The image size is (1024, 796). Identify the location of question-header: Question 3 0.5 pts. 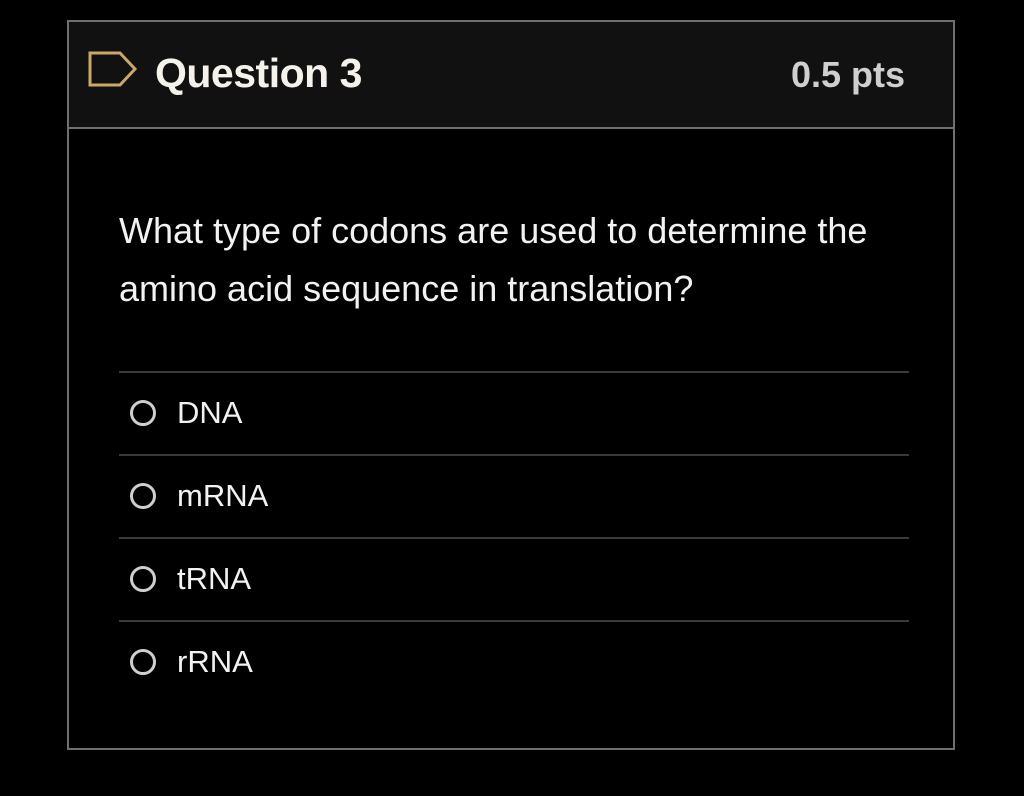
(511, 75).